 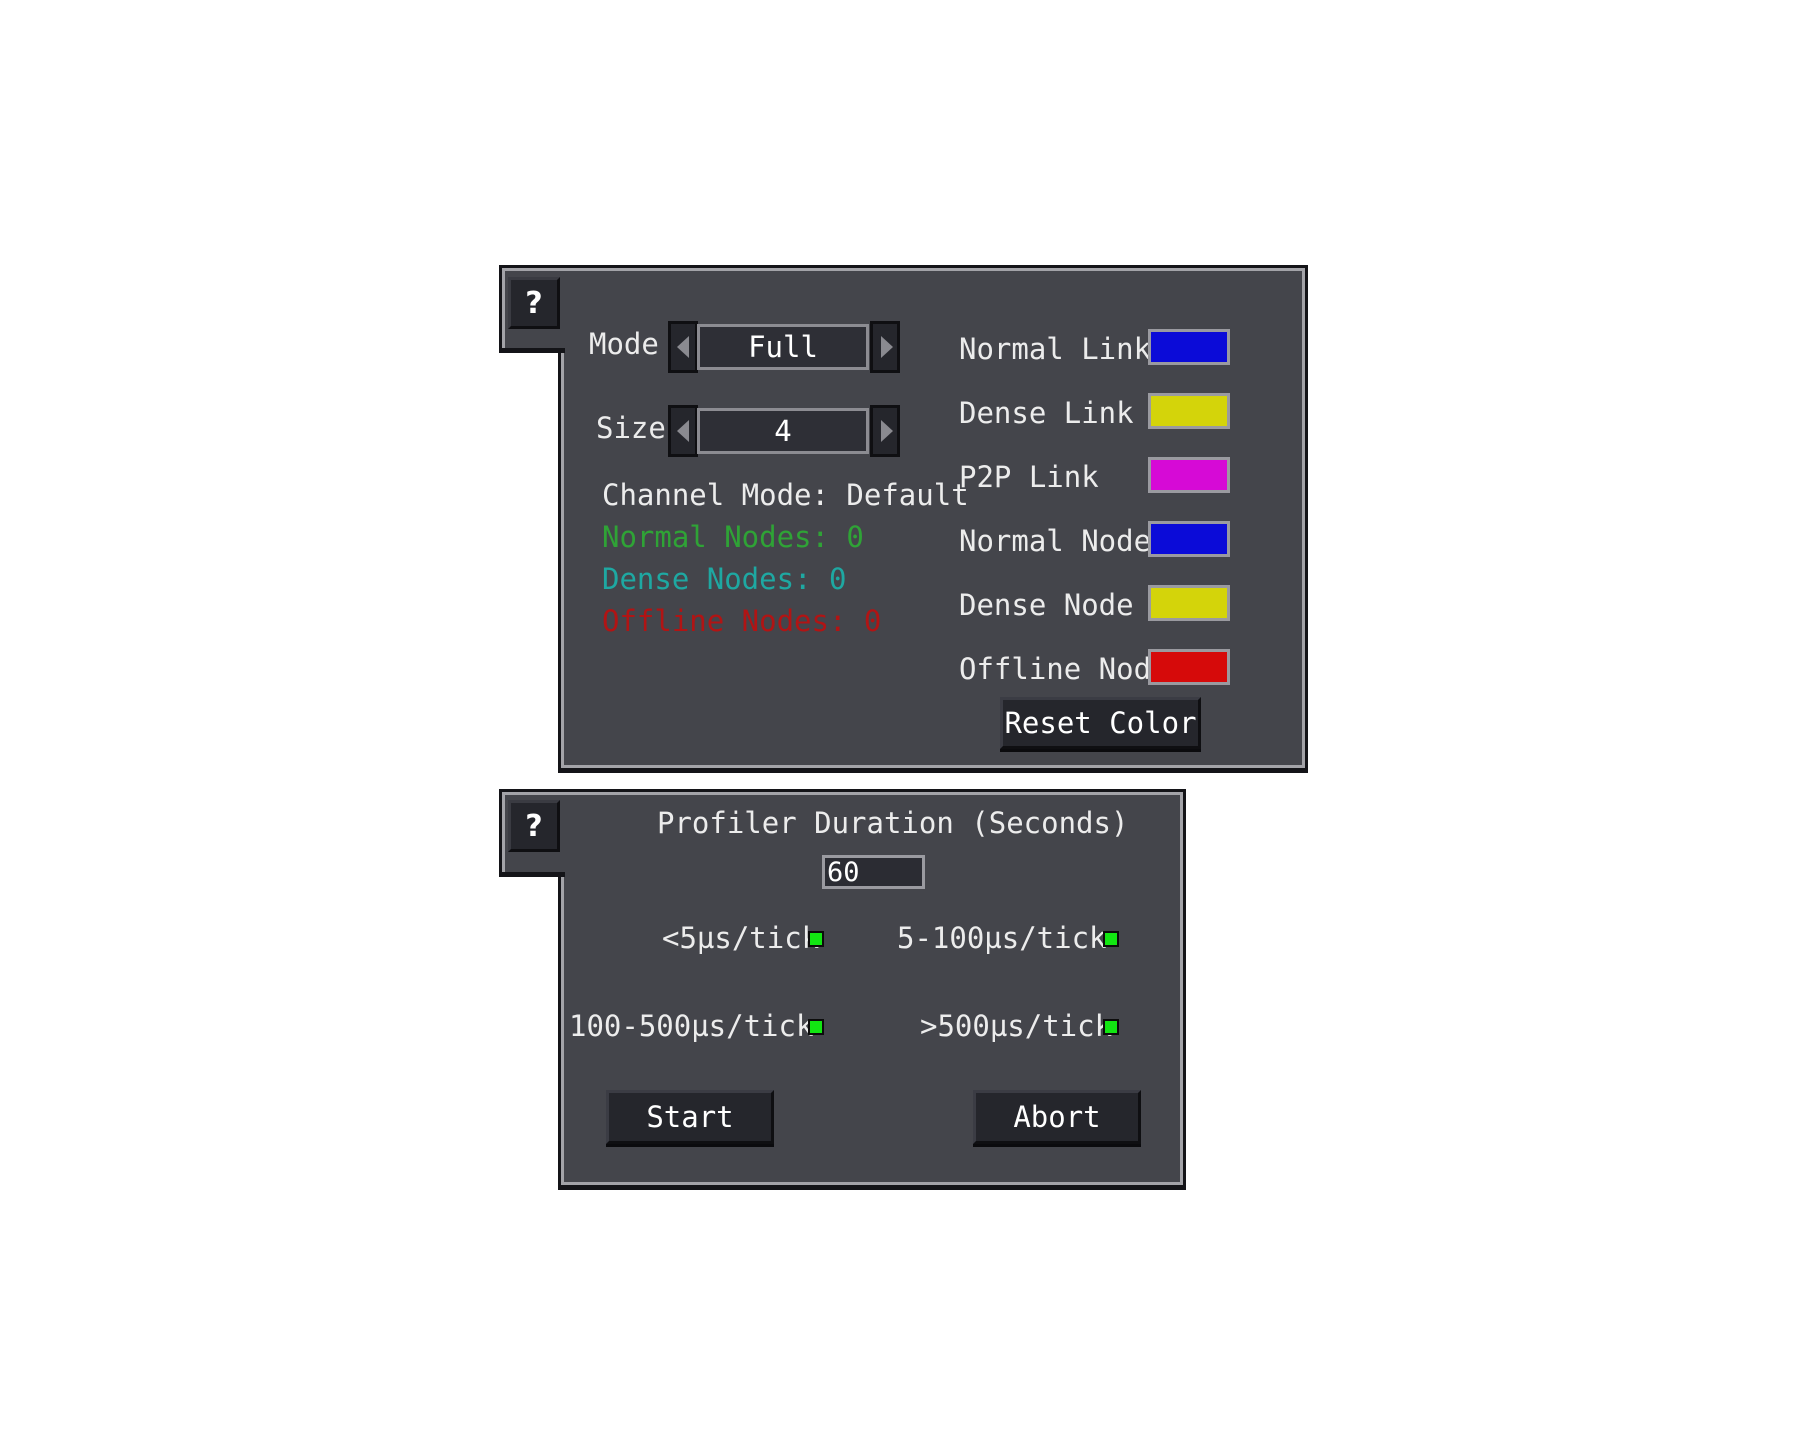 What do you see at coordinates (631, 428) in the screenshot?
I see `size-label: Size` at bounding box center [631, 428].